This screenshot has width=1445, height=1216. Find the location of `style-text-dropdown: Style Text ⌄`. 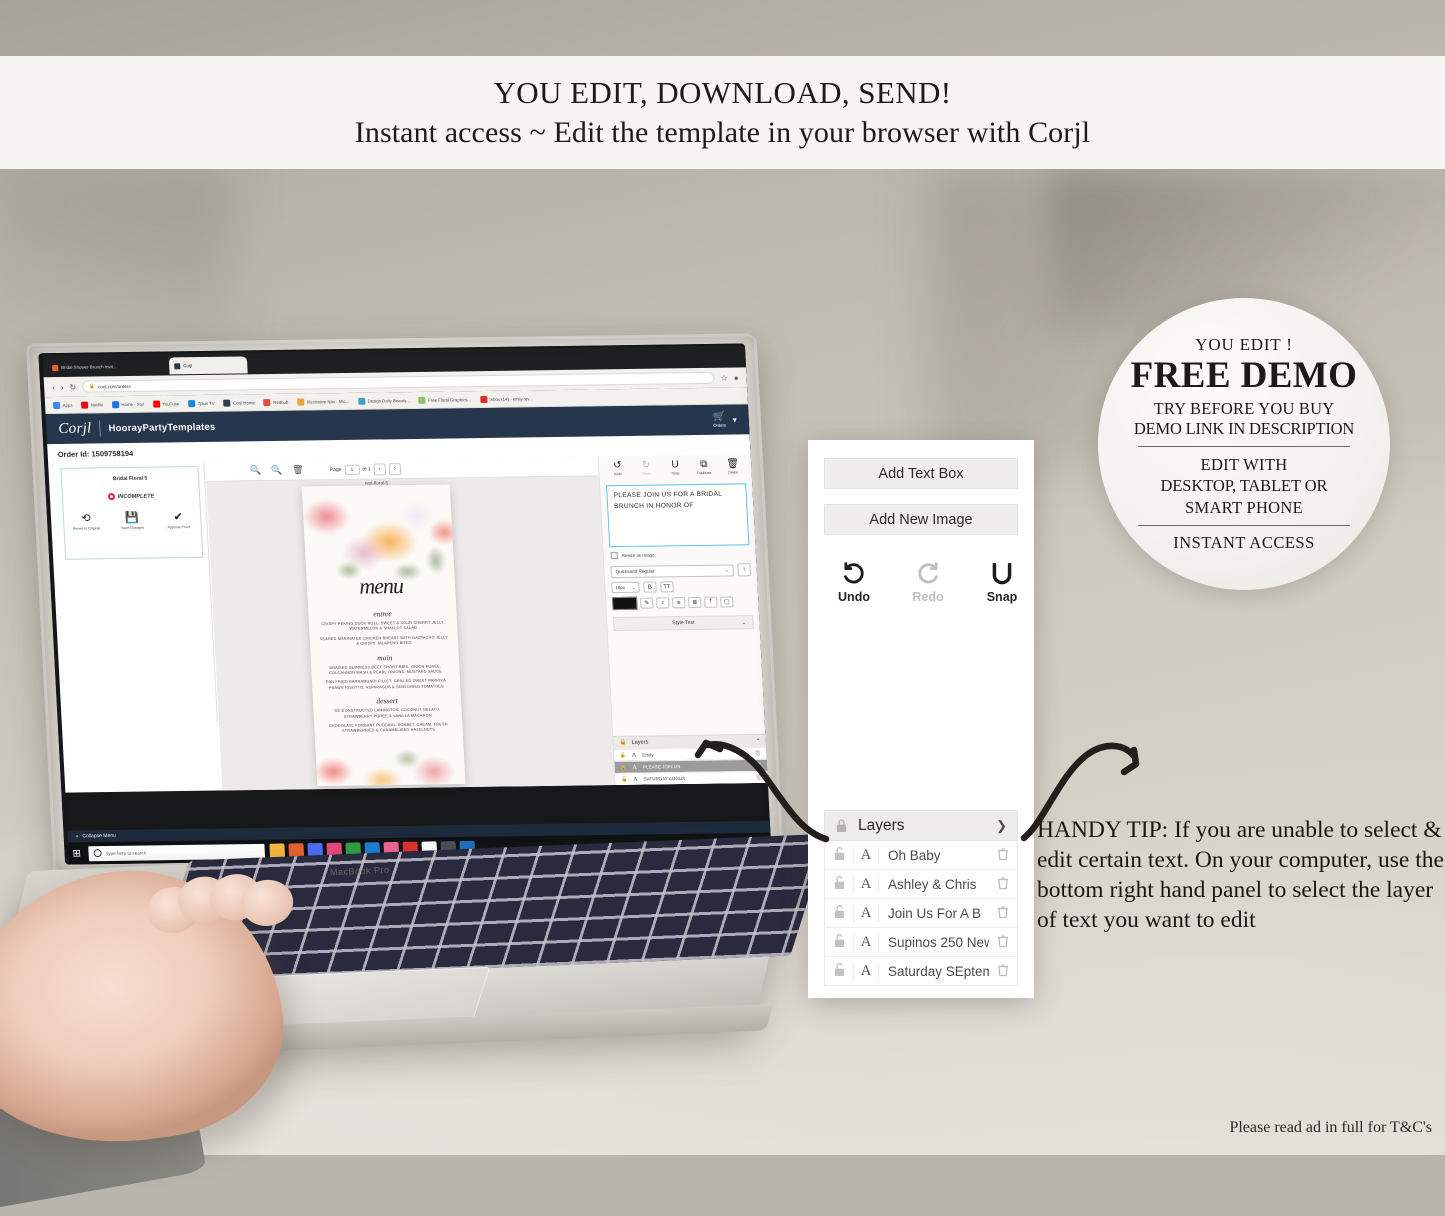

style-text-dropdown: Style Text ⌄ is located at coordinates (683, 623).